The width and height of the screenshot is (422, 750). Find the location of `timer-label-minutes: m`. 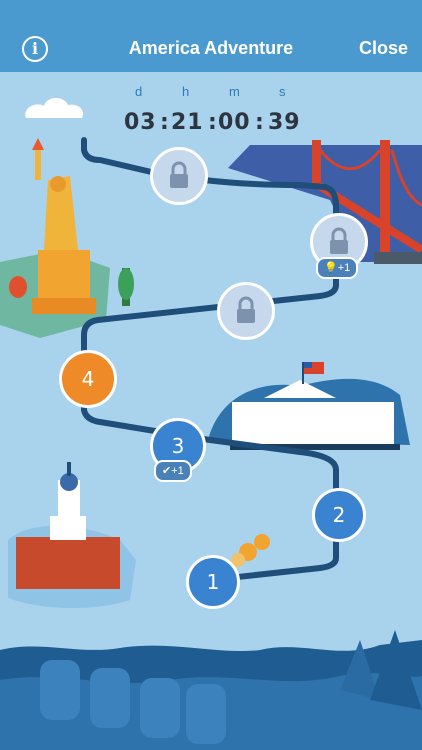

timer-label-minutes: m is located at coordinates (234, 91).